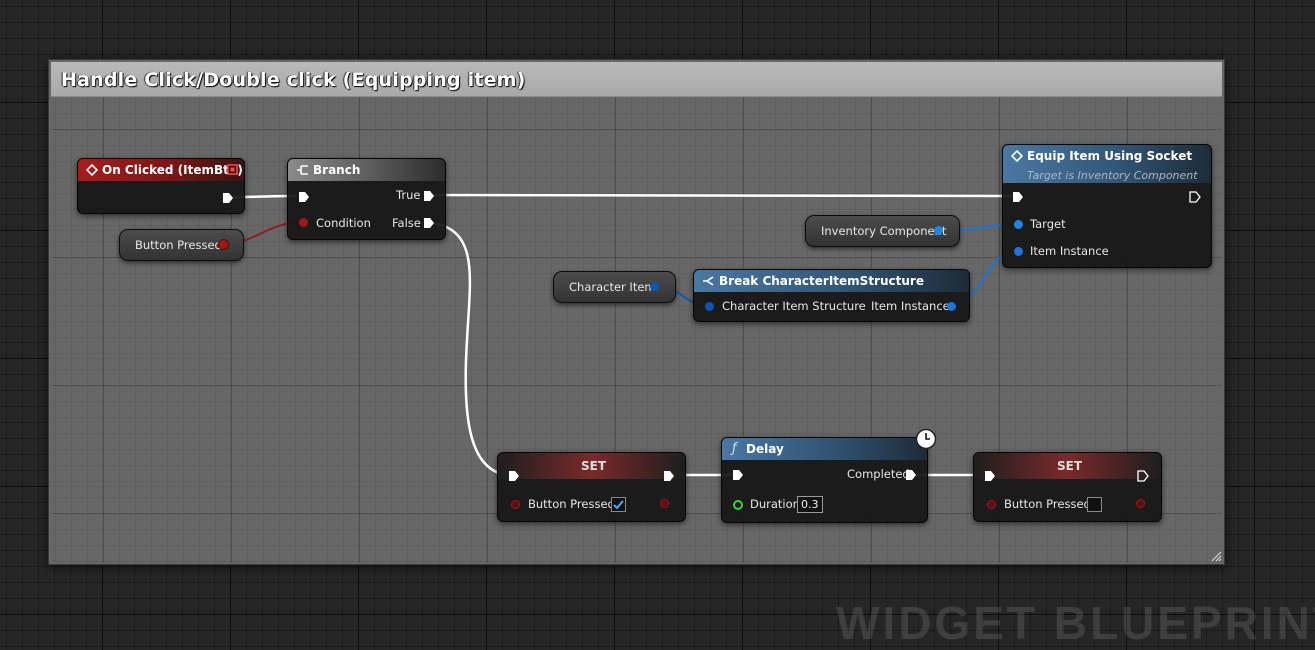  I want to click on pin-label-completed: Completed, so click(878, 474).